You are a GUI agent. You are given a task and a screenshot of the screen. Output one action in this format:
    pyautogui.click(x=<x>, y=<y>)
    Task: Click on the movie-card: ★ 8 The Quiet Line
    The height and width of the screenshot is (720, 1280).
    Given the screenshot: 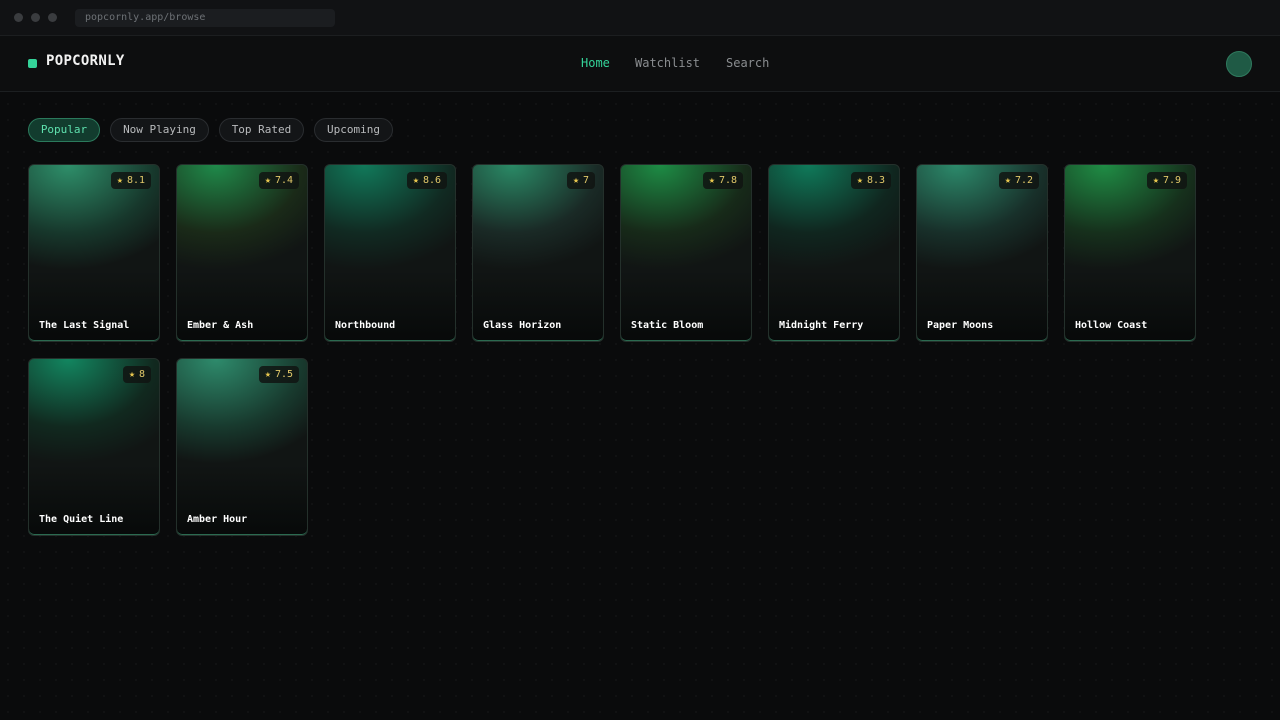 What is the action you would take?
    pyautogui.click(x=94, y=447)
    